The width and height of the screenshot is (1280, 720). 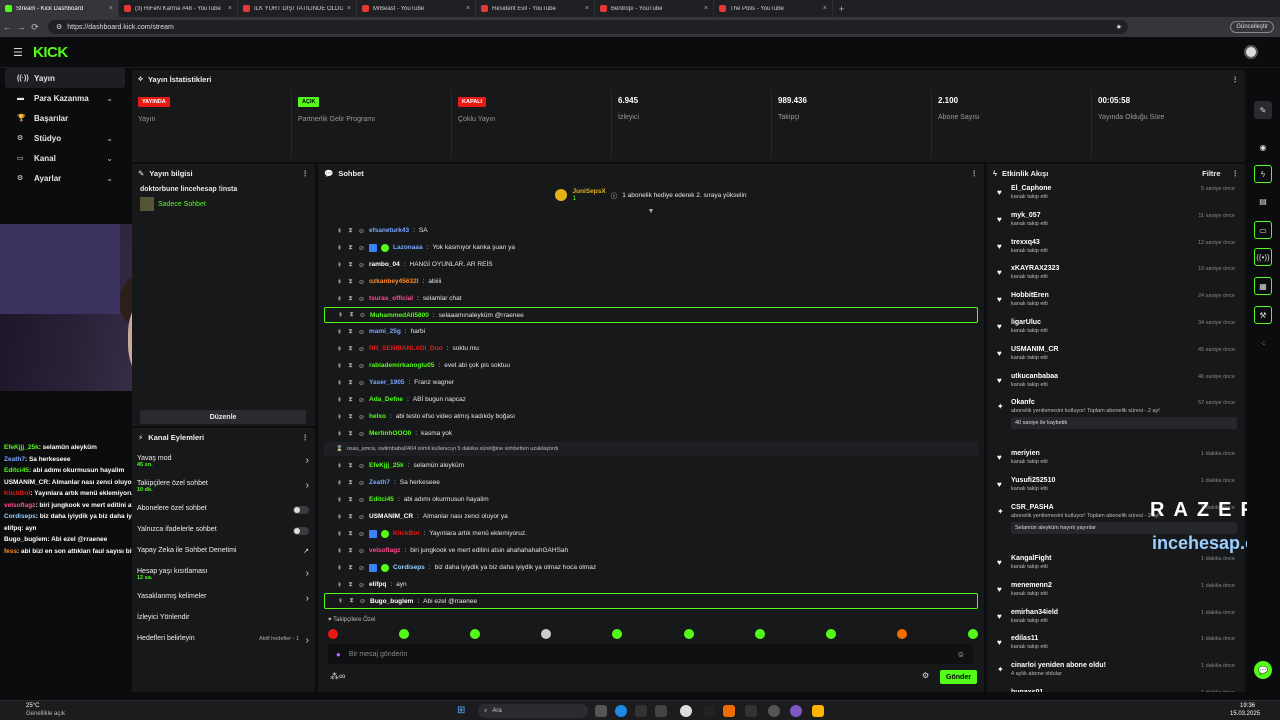 What do you see at coordinates (925, 675) in the screenshot?
I see `chat-settings-icon: ⚙` at bounding box center [925, 675].